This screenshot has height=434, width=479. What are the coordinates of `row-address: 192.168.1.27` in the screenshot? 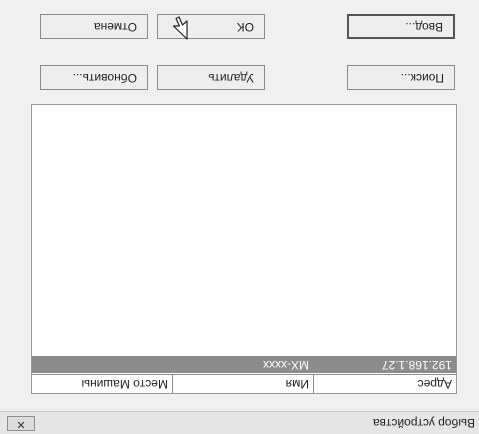 It's located at (416, 365).